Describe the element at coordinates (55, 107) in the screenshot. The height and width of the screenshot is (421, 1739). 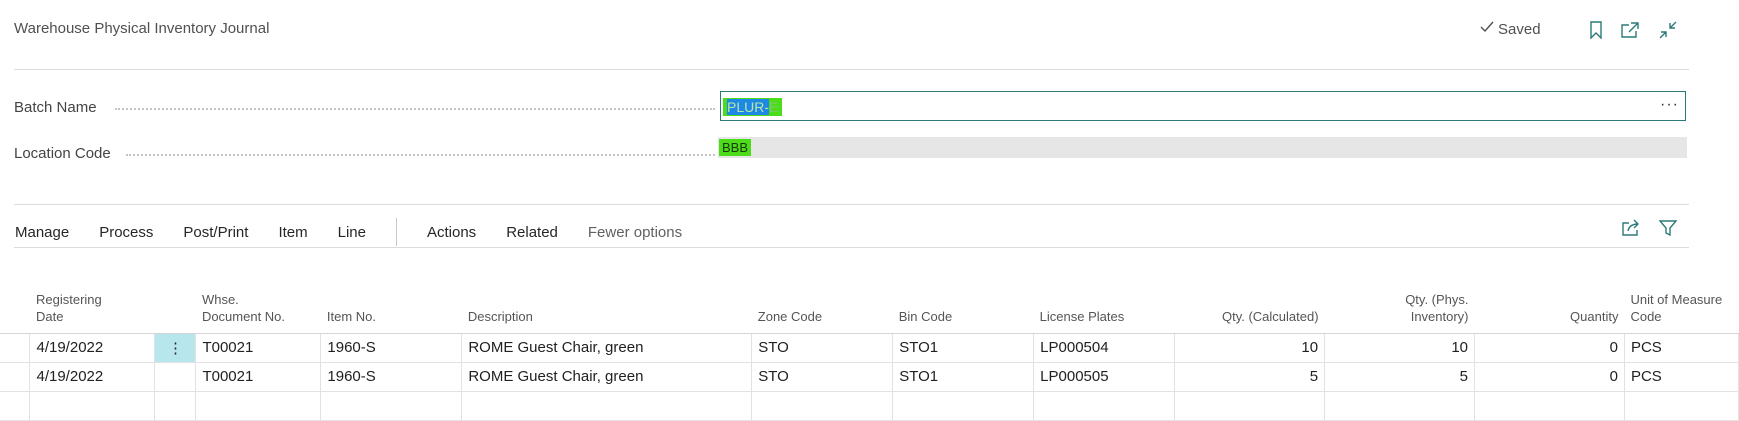
I see `batch-name-label: Batch Name` at that location.